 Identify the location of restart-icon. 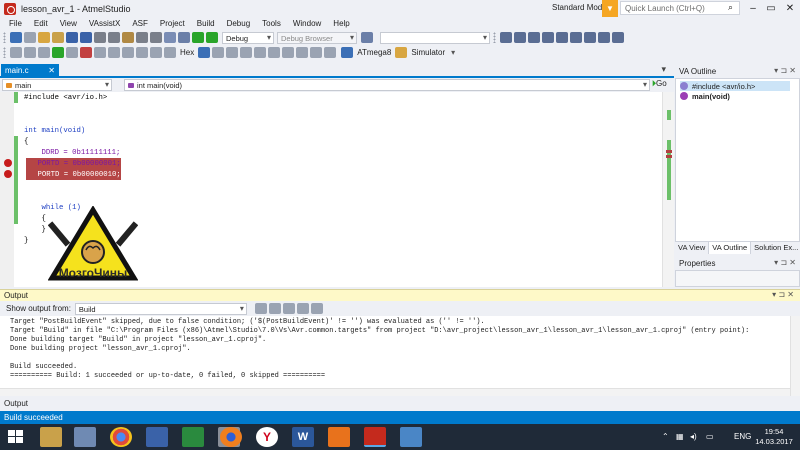
(100, 52).